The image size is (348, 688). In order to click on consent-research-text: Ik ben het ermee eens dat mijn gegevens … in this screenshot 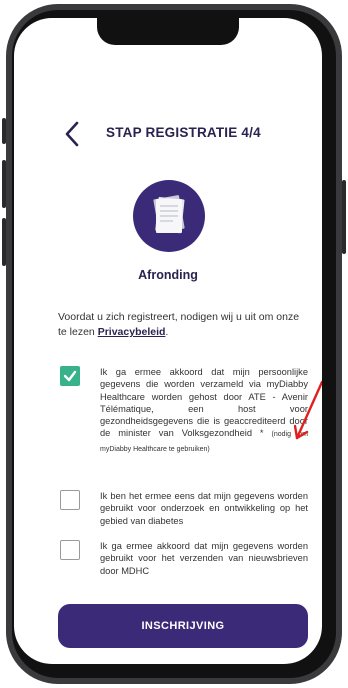, I will do `click(204, 508)`.